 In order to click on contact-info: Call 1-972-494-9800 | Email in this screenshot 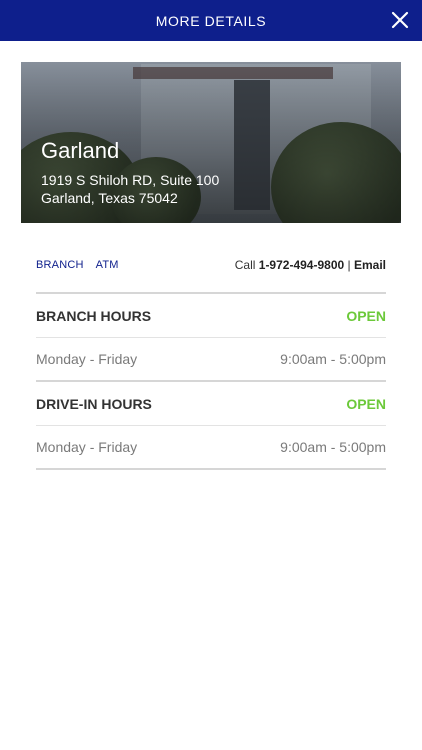, I will do `click(310, 265)`.